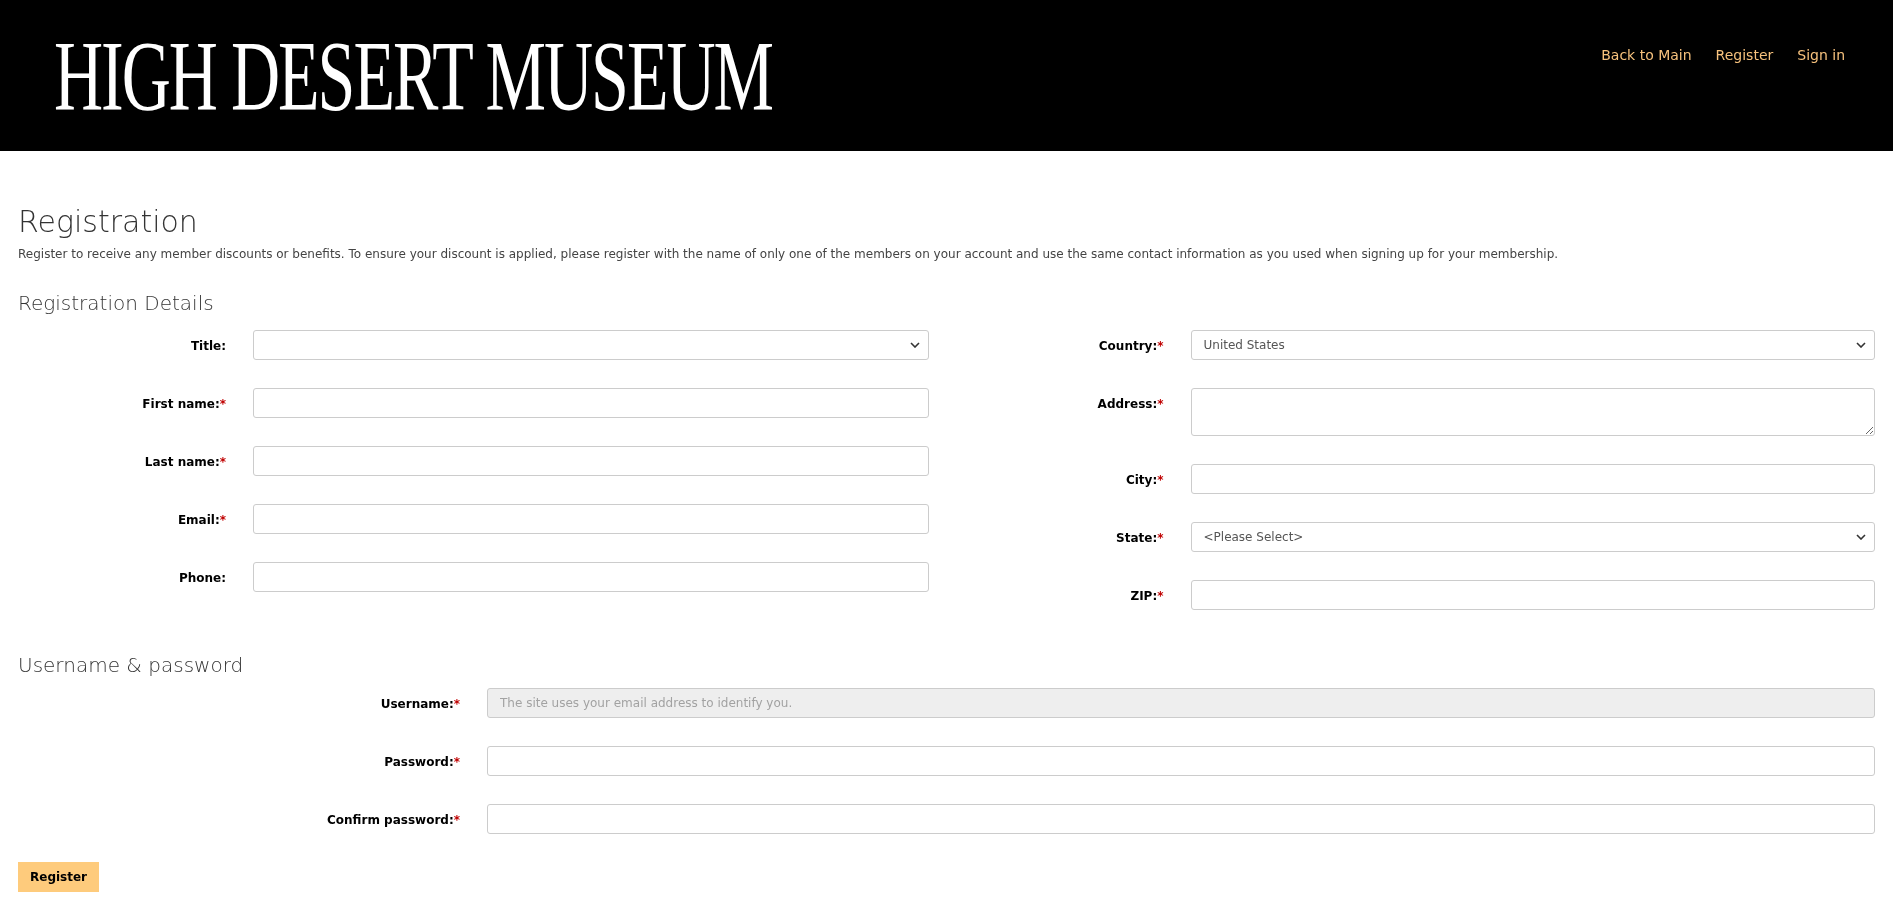 The width and height of the screenshot is (1893, 921). Describe the element at coordinates (1821, 55) in the screenshot. I see `nav-link: Sign in` at that location.